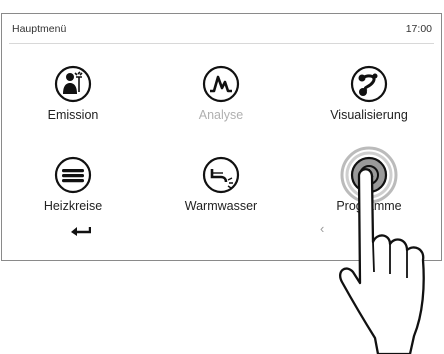 The image size is (444, 354). I want to click on visualisierung-icon, so click(369, 84).